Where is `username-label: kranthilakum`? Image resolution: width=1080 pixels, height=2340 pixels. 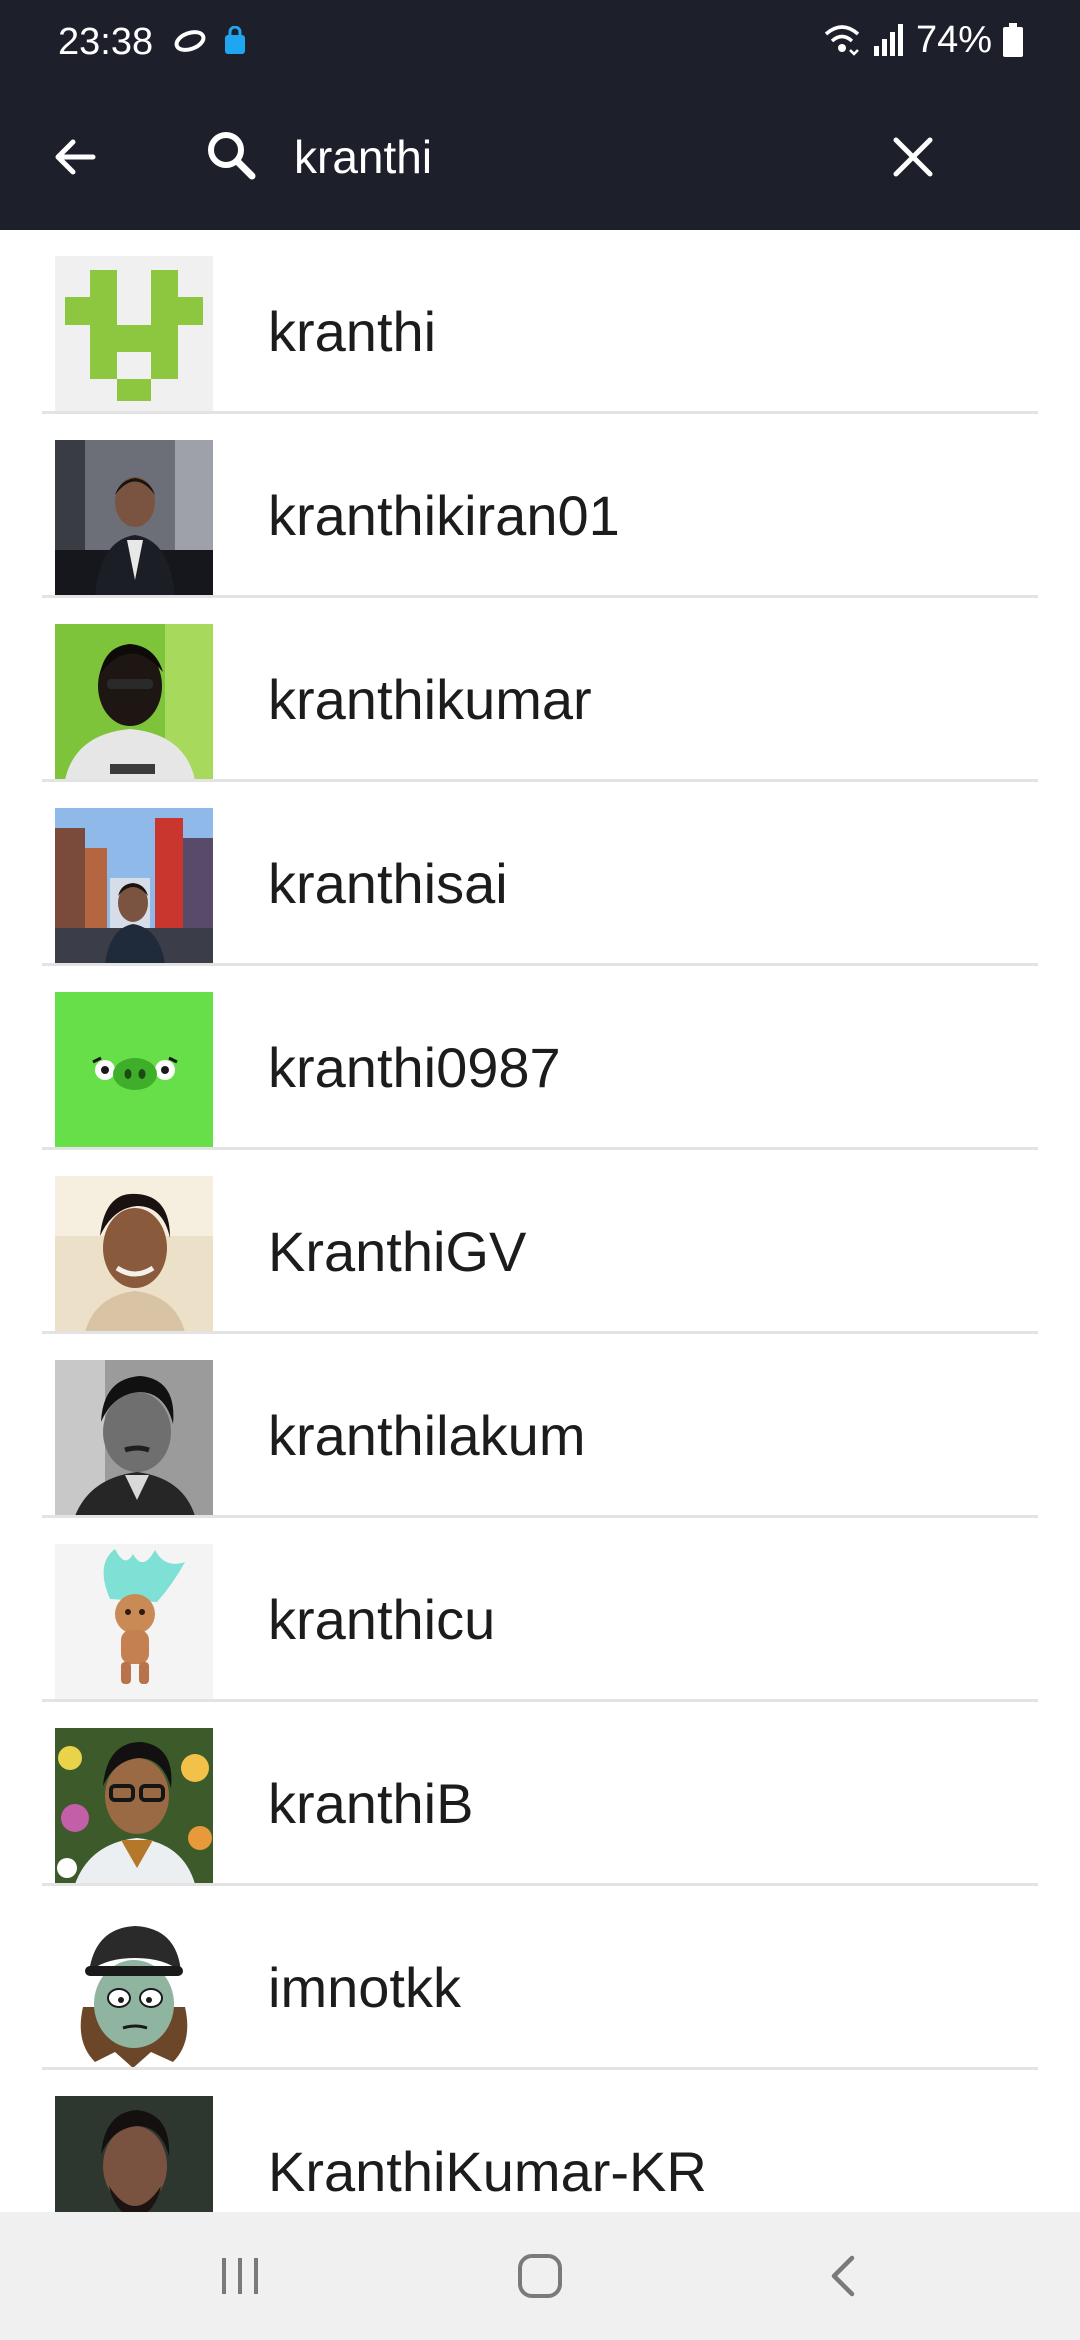
username-label: kranthilakum is located at coordinates (427, 1435).